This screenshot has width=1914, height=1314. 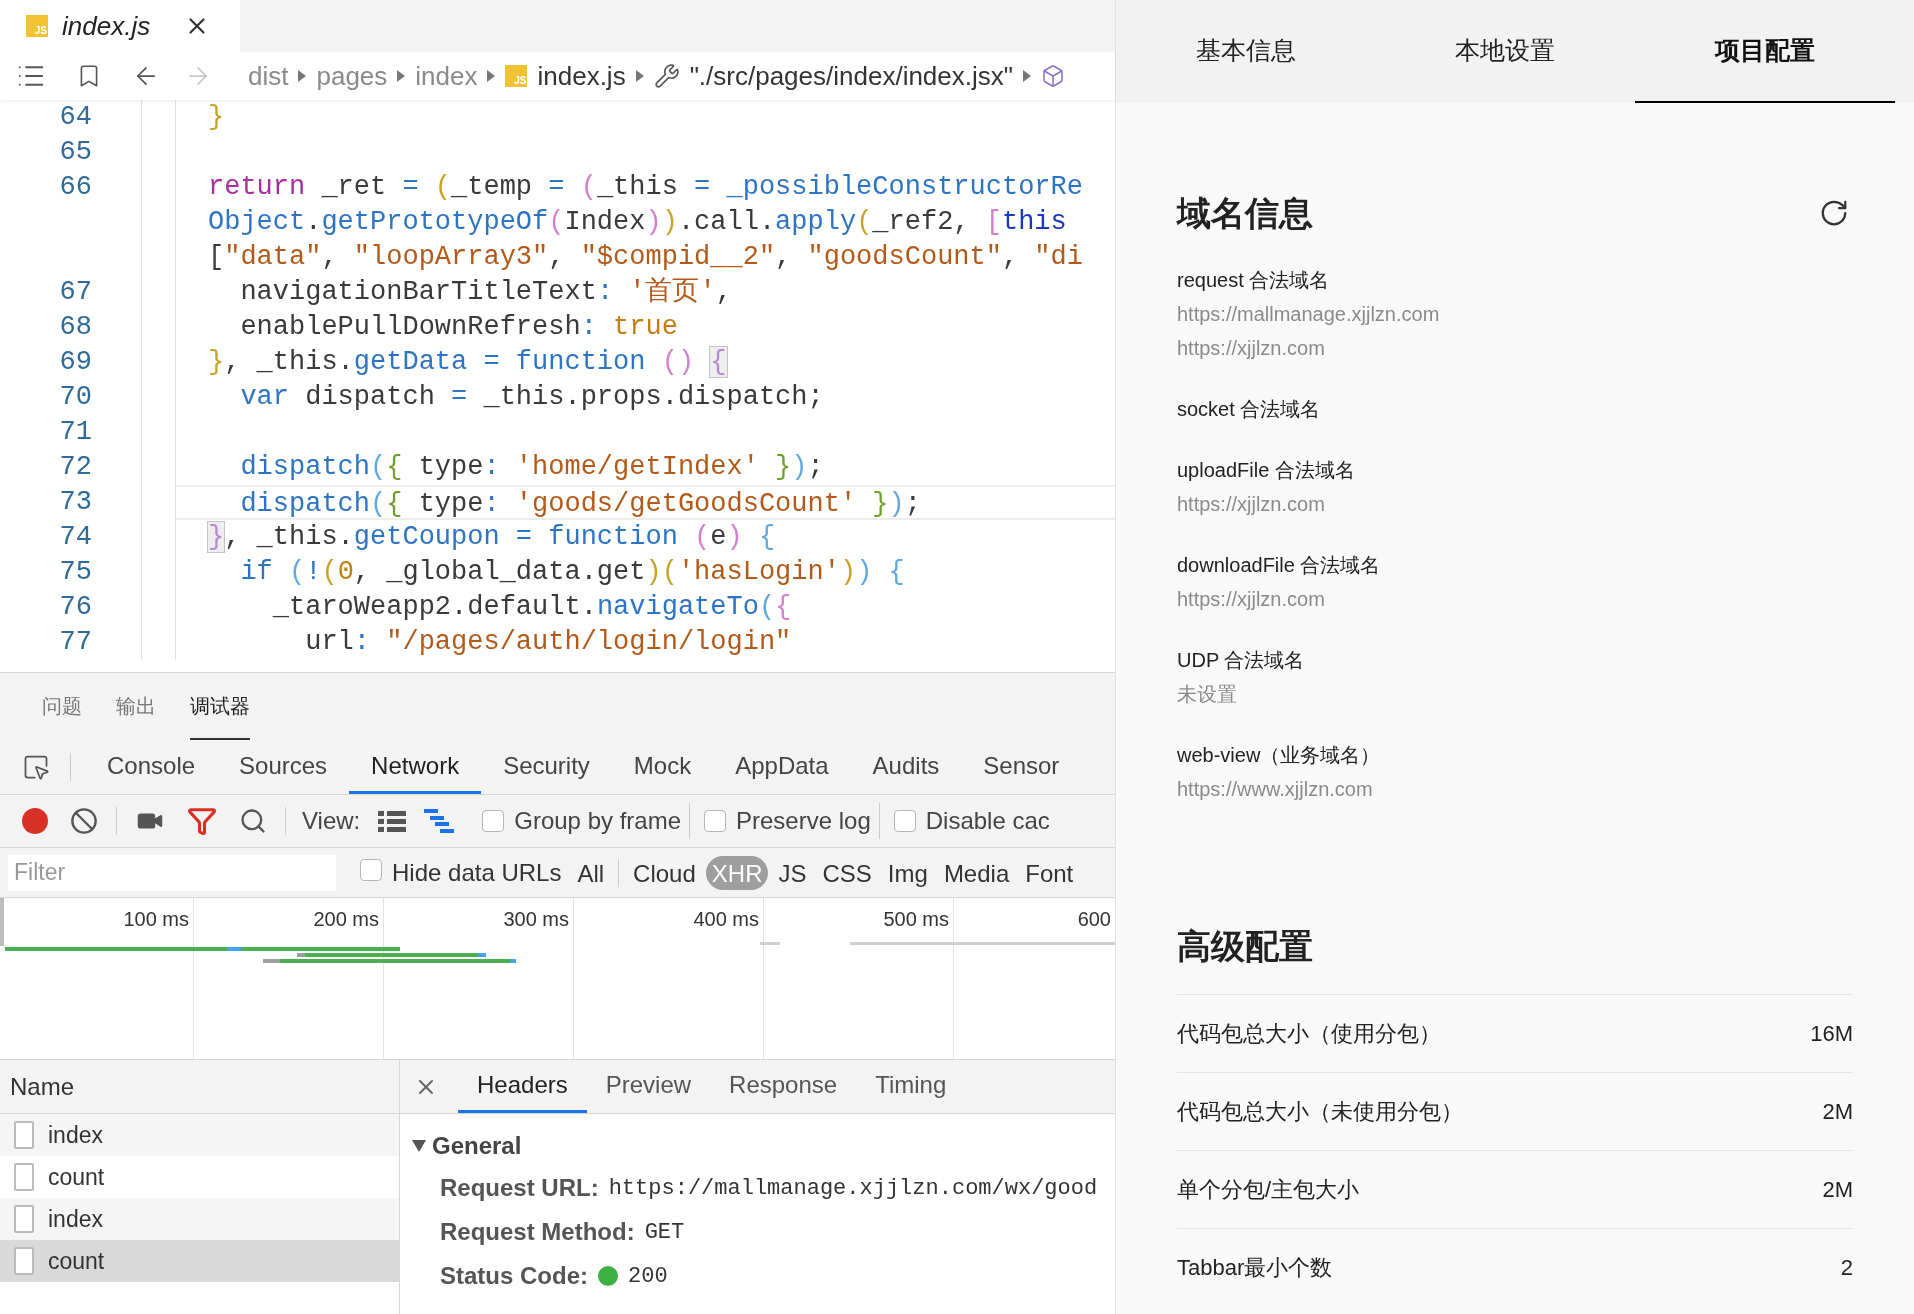 What do you see at coordinates (136, 706) in the screenshot?
I see `panel-tab: 输出` at bounding box center [136, 706].